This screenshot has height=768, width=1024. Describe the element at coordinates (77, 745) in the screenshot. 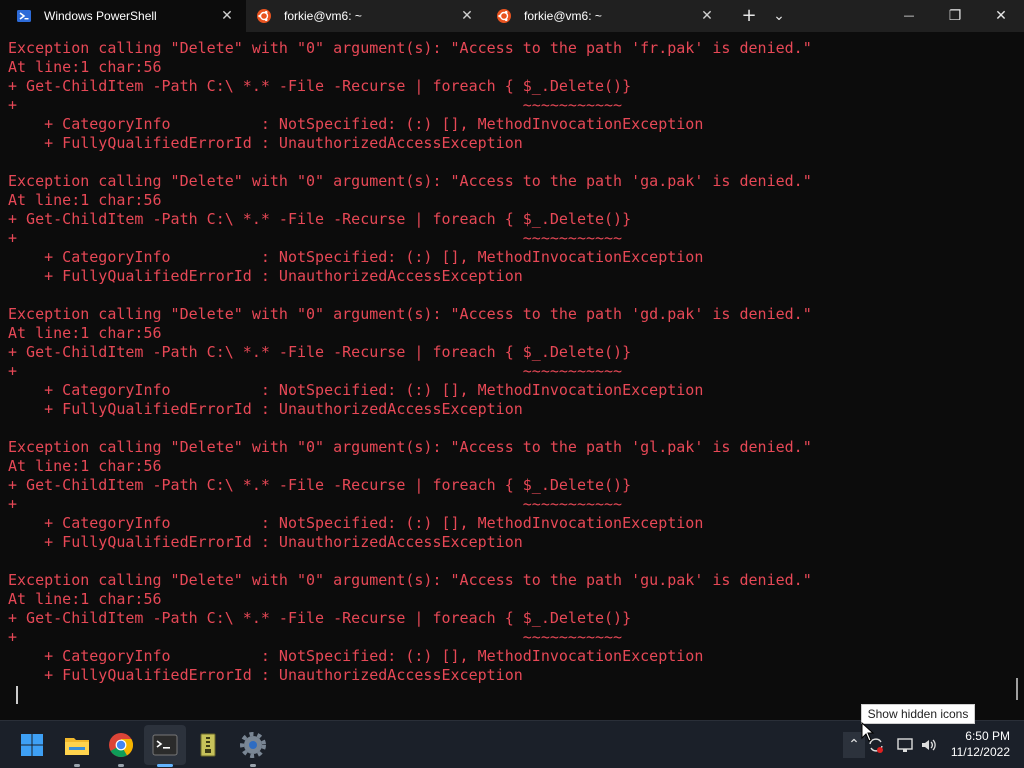

I see `folder-icon` at that location.